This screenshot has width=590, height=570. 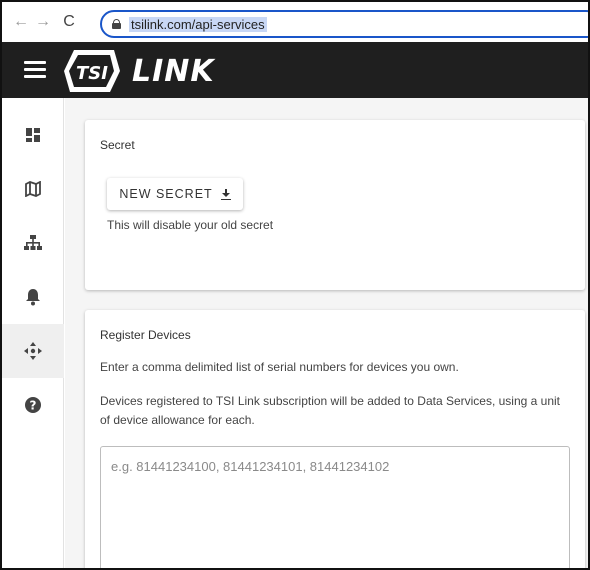 I want to click on url-text: tsilink.com/api-services, so click(x=198, y=24).